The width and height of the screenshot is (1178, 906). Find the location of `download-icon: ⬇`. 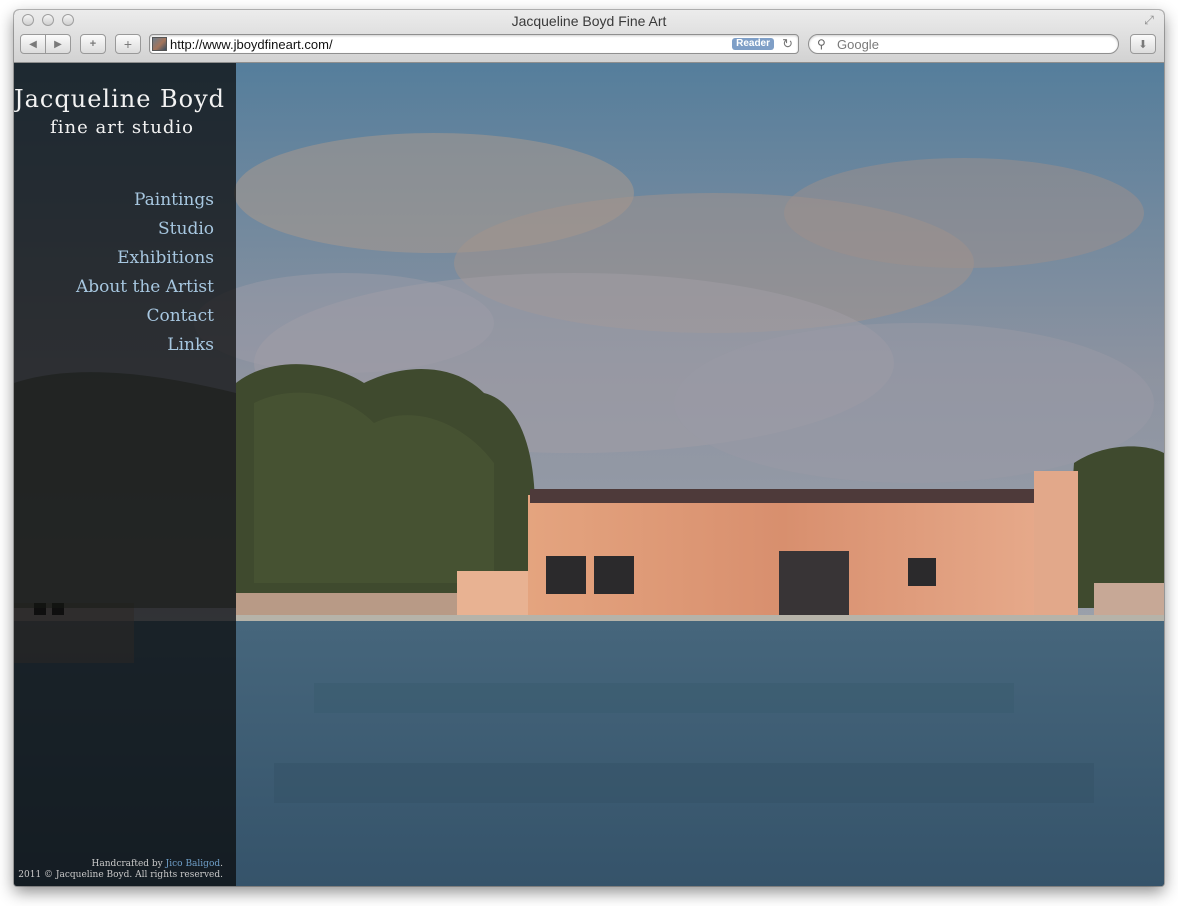

download-icon: ⬇ is located at coordinates (1143, 44).